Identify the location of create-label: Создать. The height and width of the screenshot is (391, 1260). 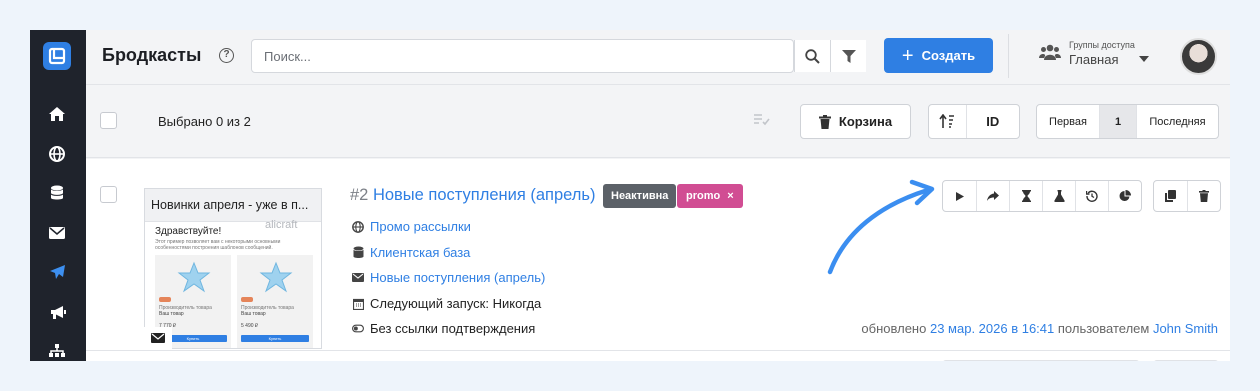
(948, 55).